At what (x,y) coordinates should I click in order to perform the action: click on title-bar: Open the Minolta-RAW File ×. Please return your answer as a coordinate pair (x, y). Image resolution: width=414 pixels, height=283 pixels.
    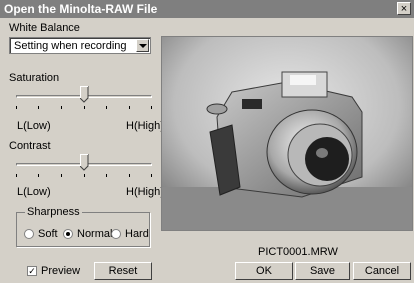
    Looking at the image, I should click on (207, 9).